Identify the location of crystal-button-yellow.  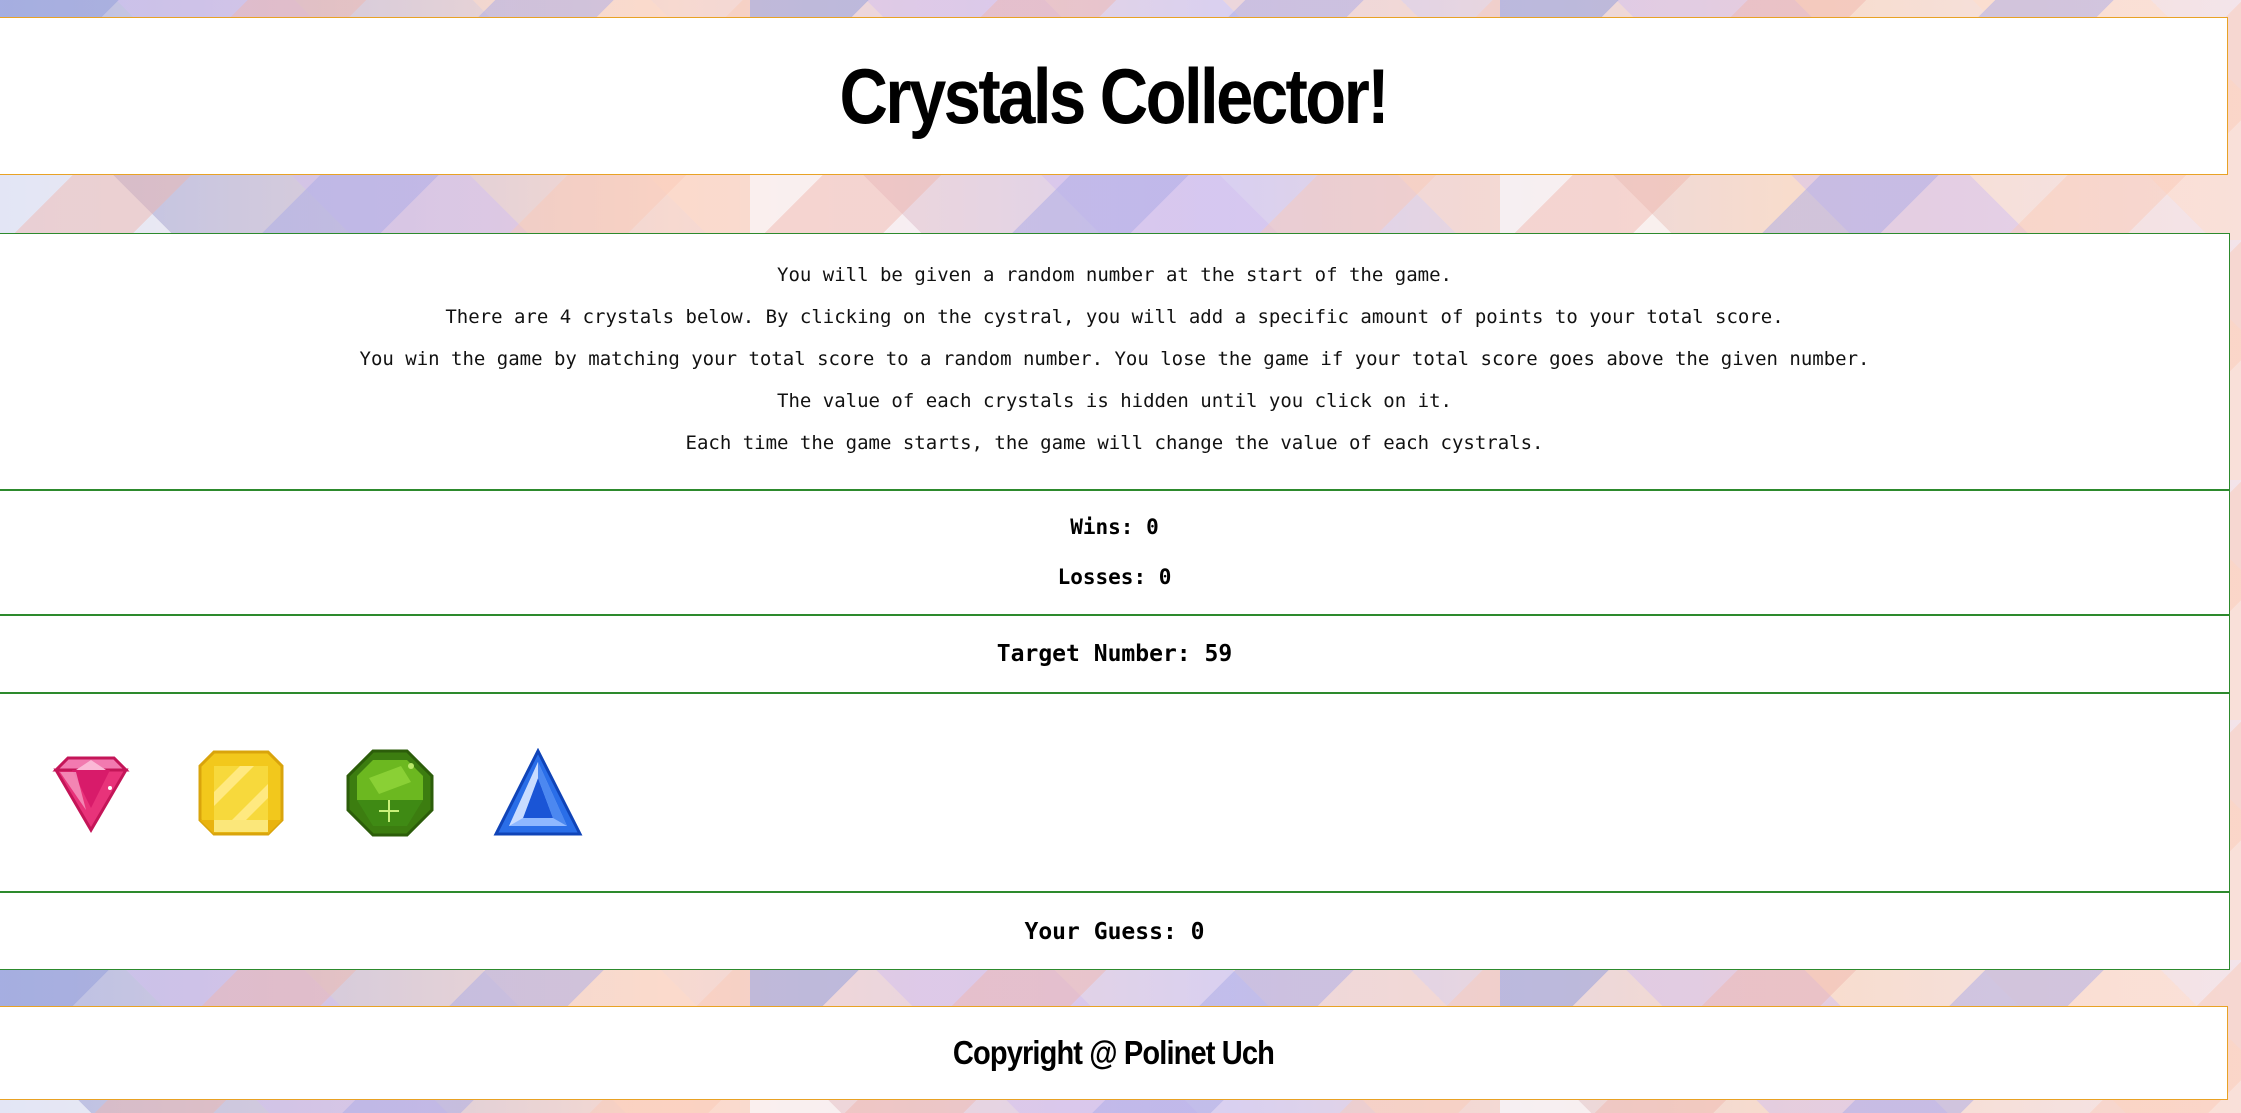
(241, 793).